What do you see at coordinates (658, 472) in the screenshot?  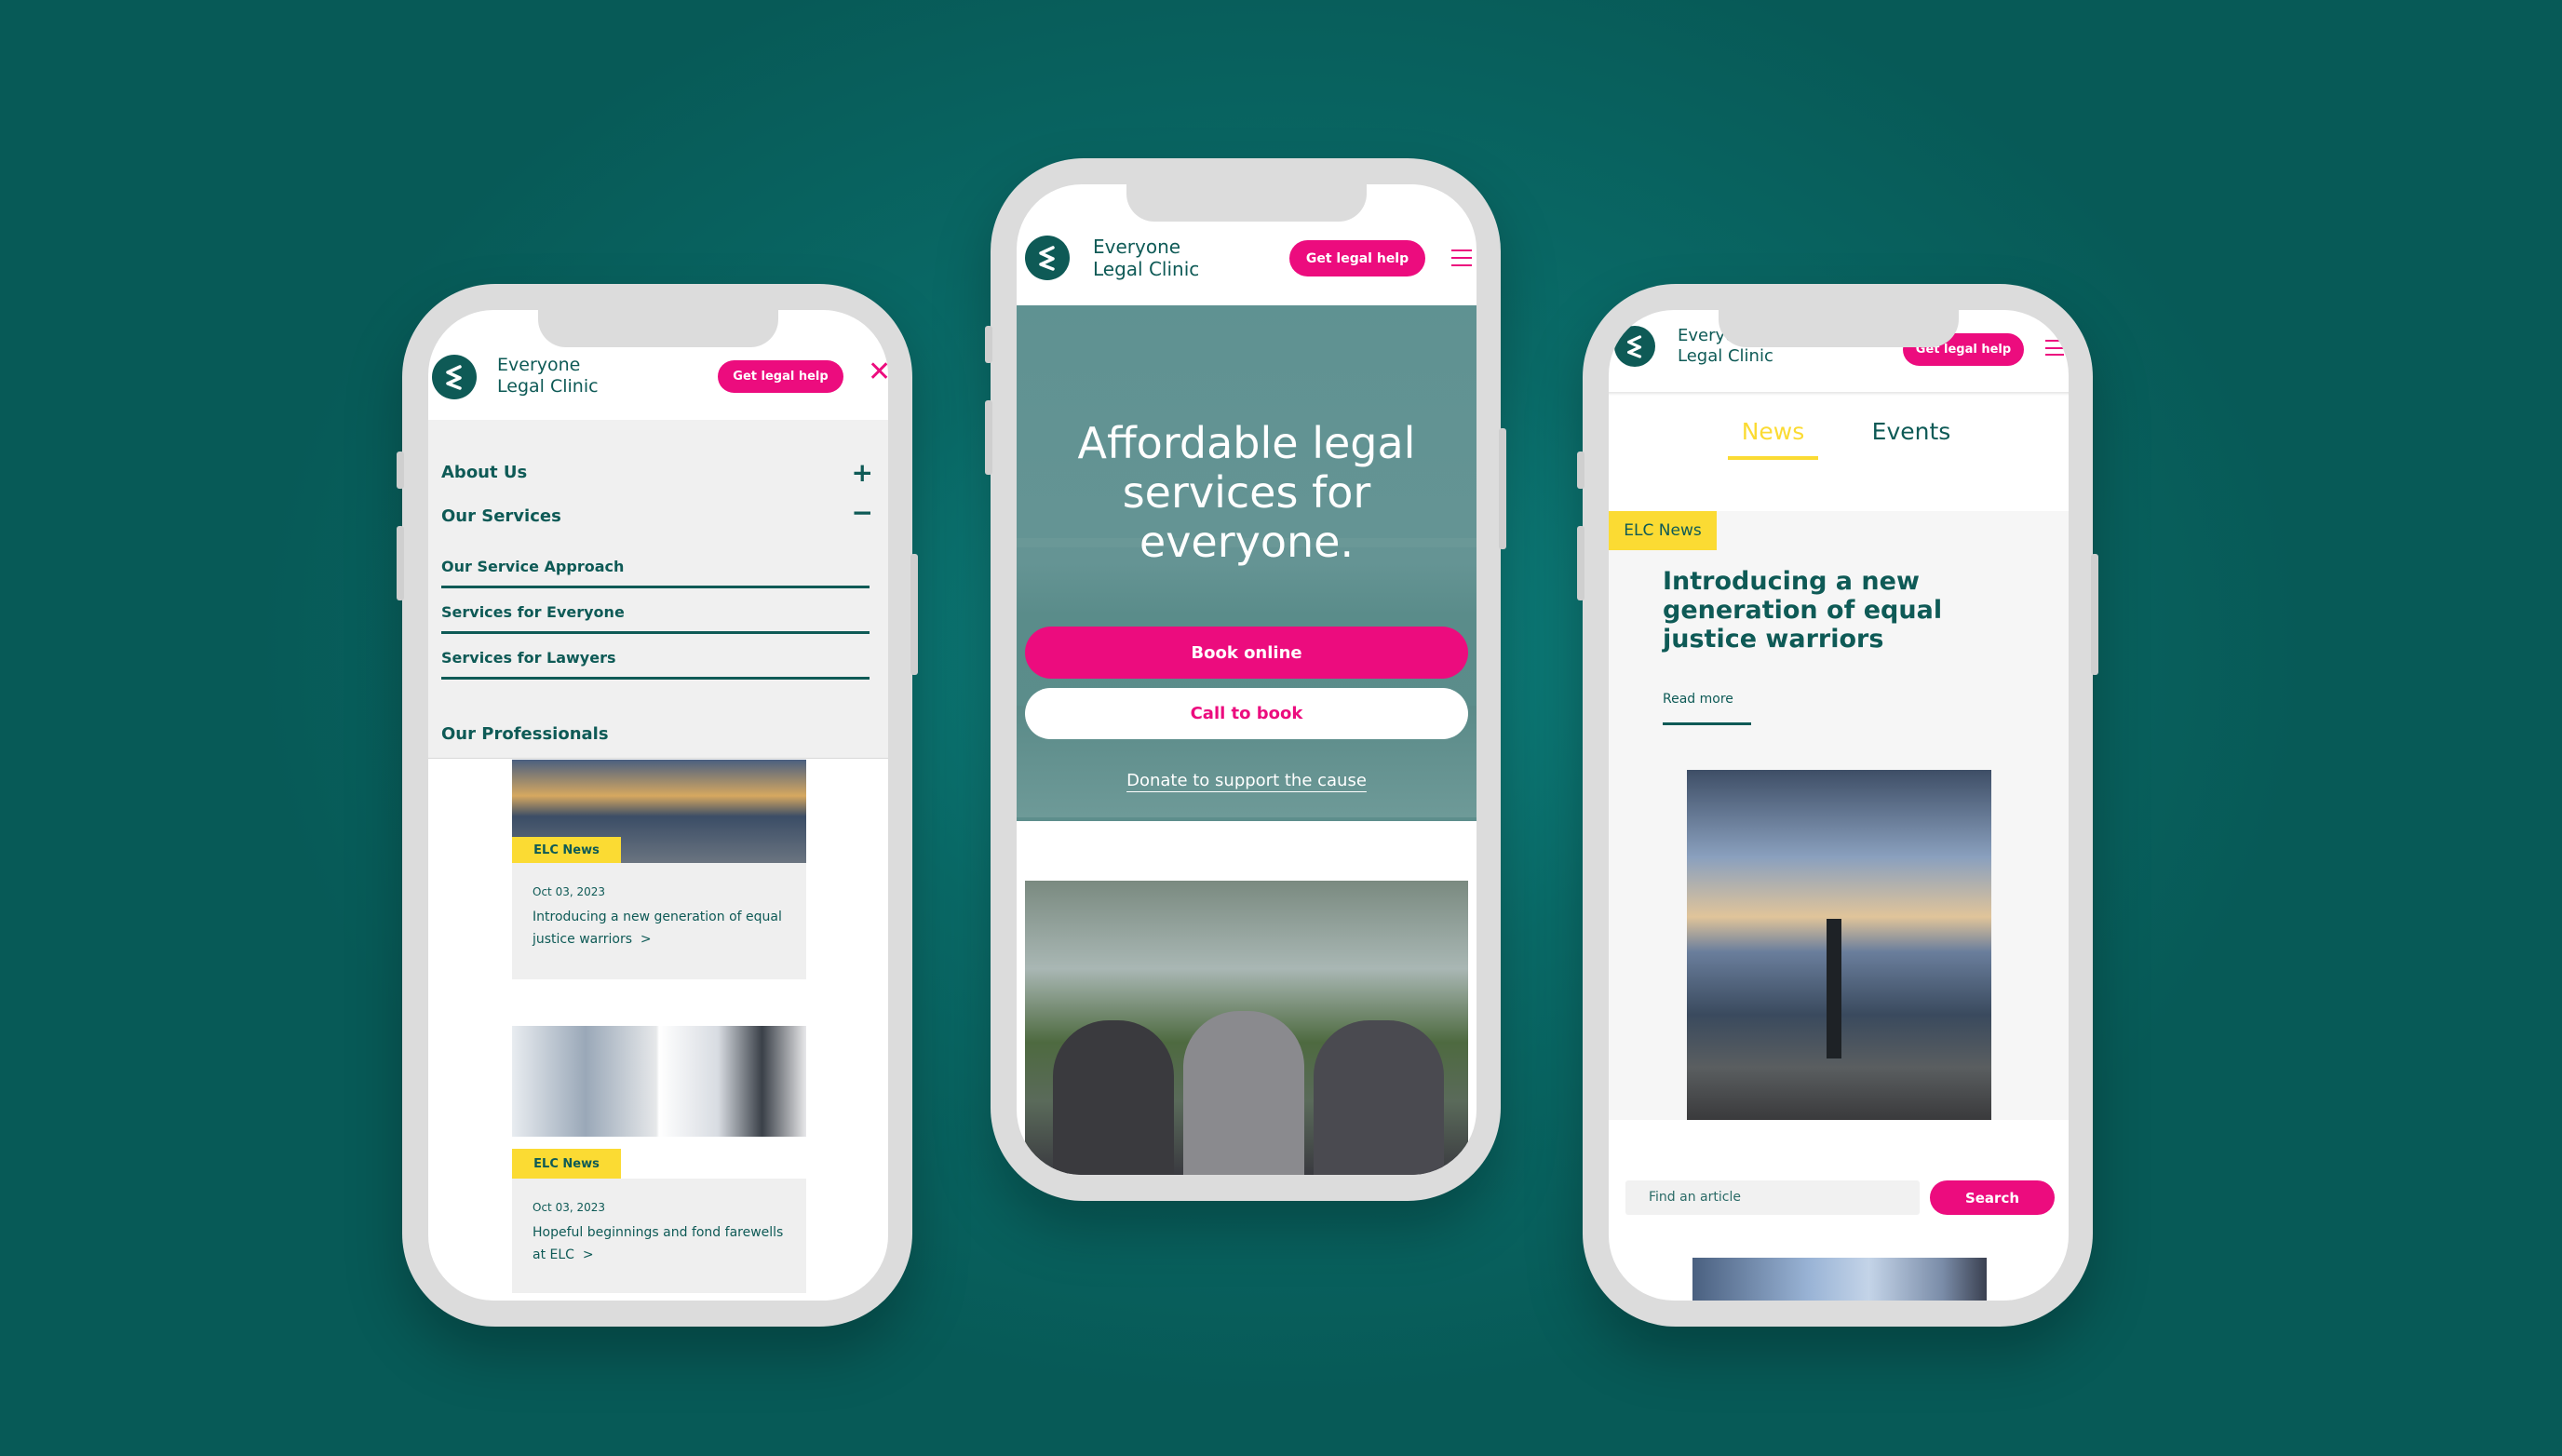 I see `menu-item-about-us: About Us +` at bounding box center [658, 472].